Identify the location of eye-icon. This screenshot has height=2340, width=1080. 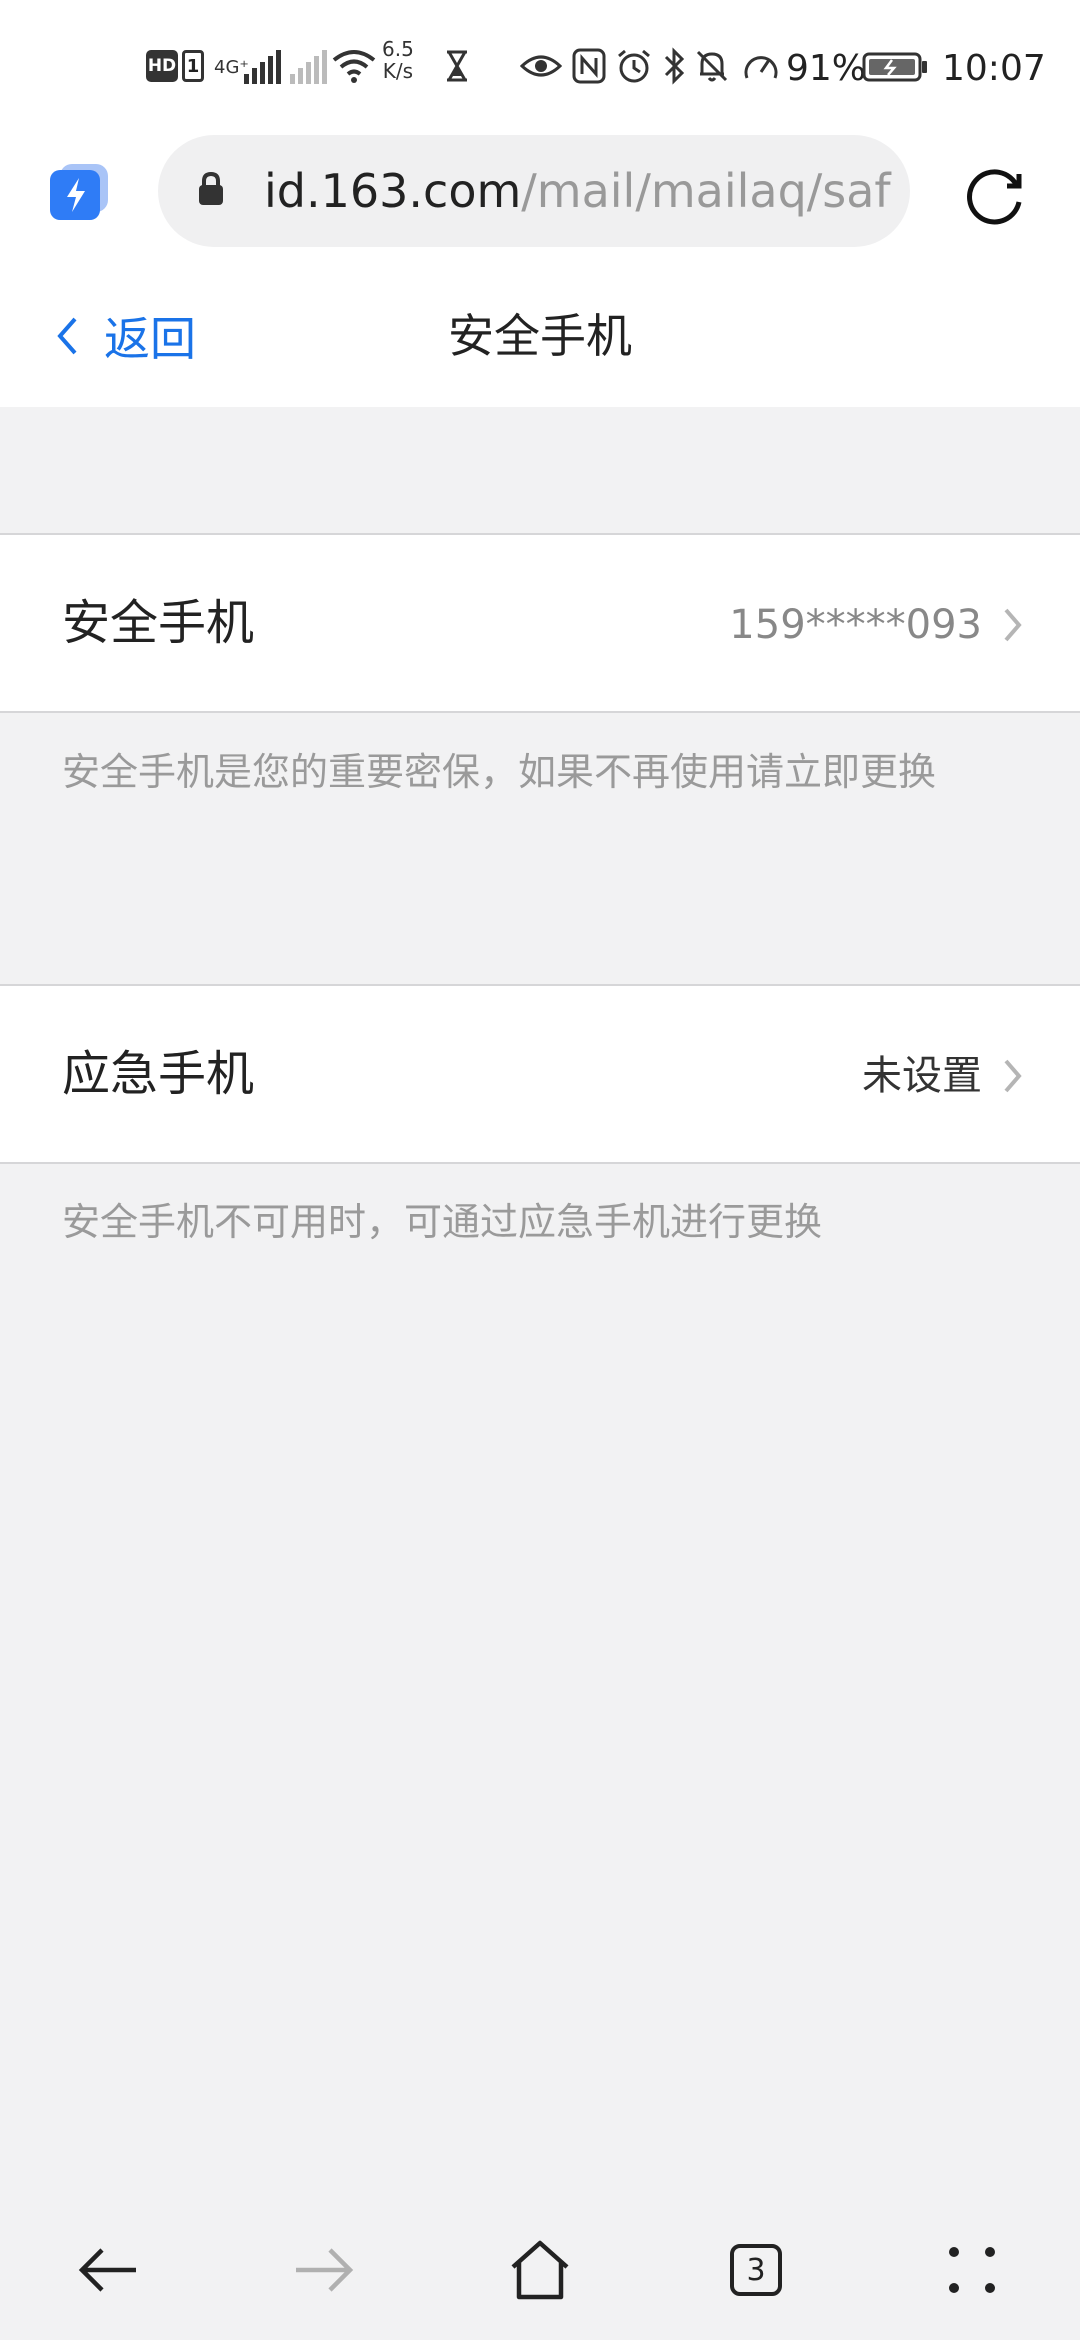
(541, 66).